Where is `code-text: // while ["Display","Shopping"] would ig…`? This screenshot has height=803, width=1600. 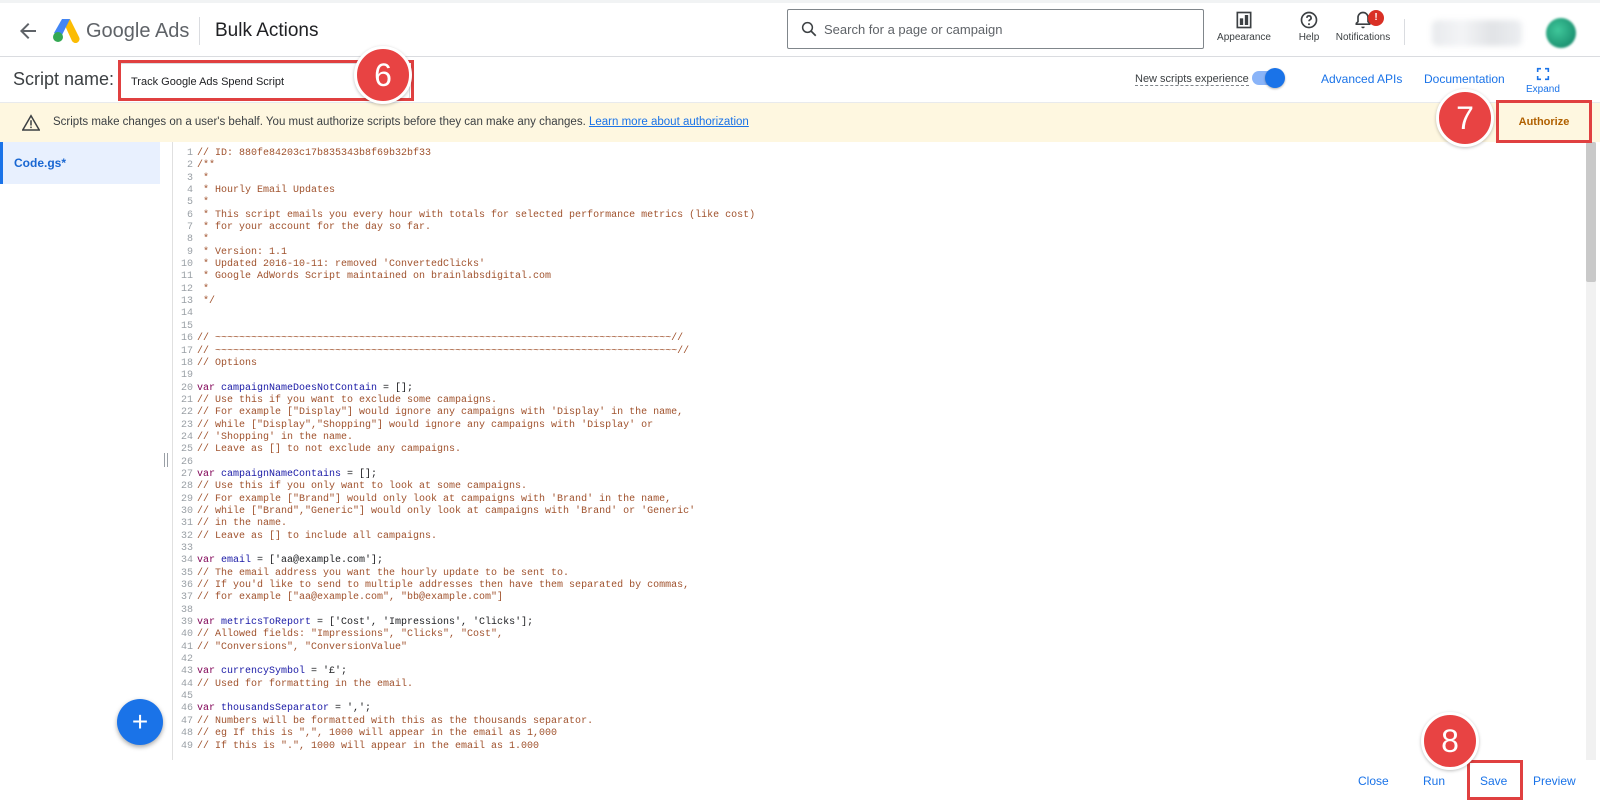
code-text: // while ["Display","Shopping"] would ig… is located at coordinates (425, 425).